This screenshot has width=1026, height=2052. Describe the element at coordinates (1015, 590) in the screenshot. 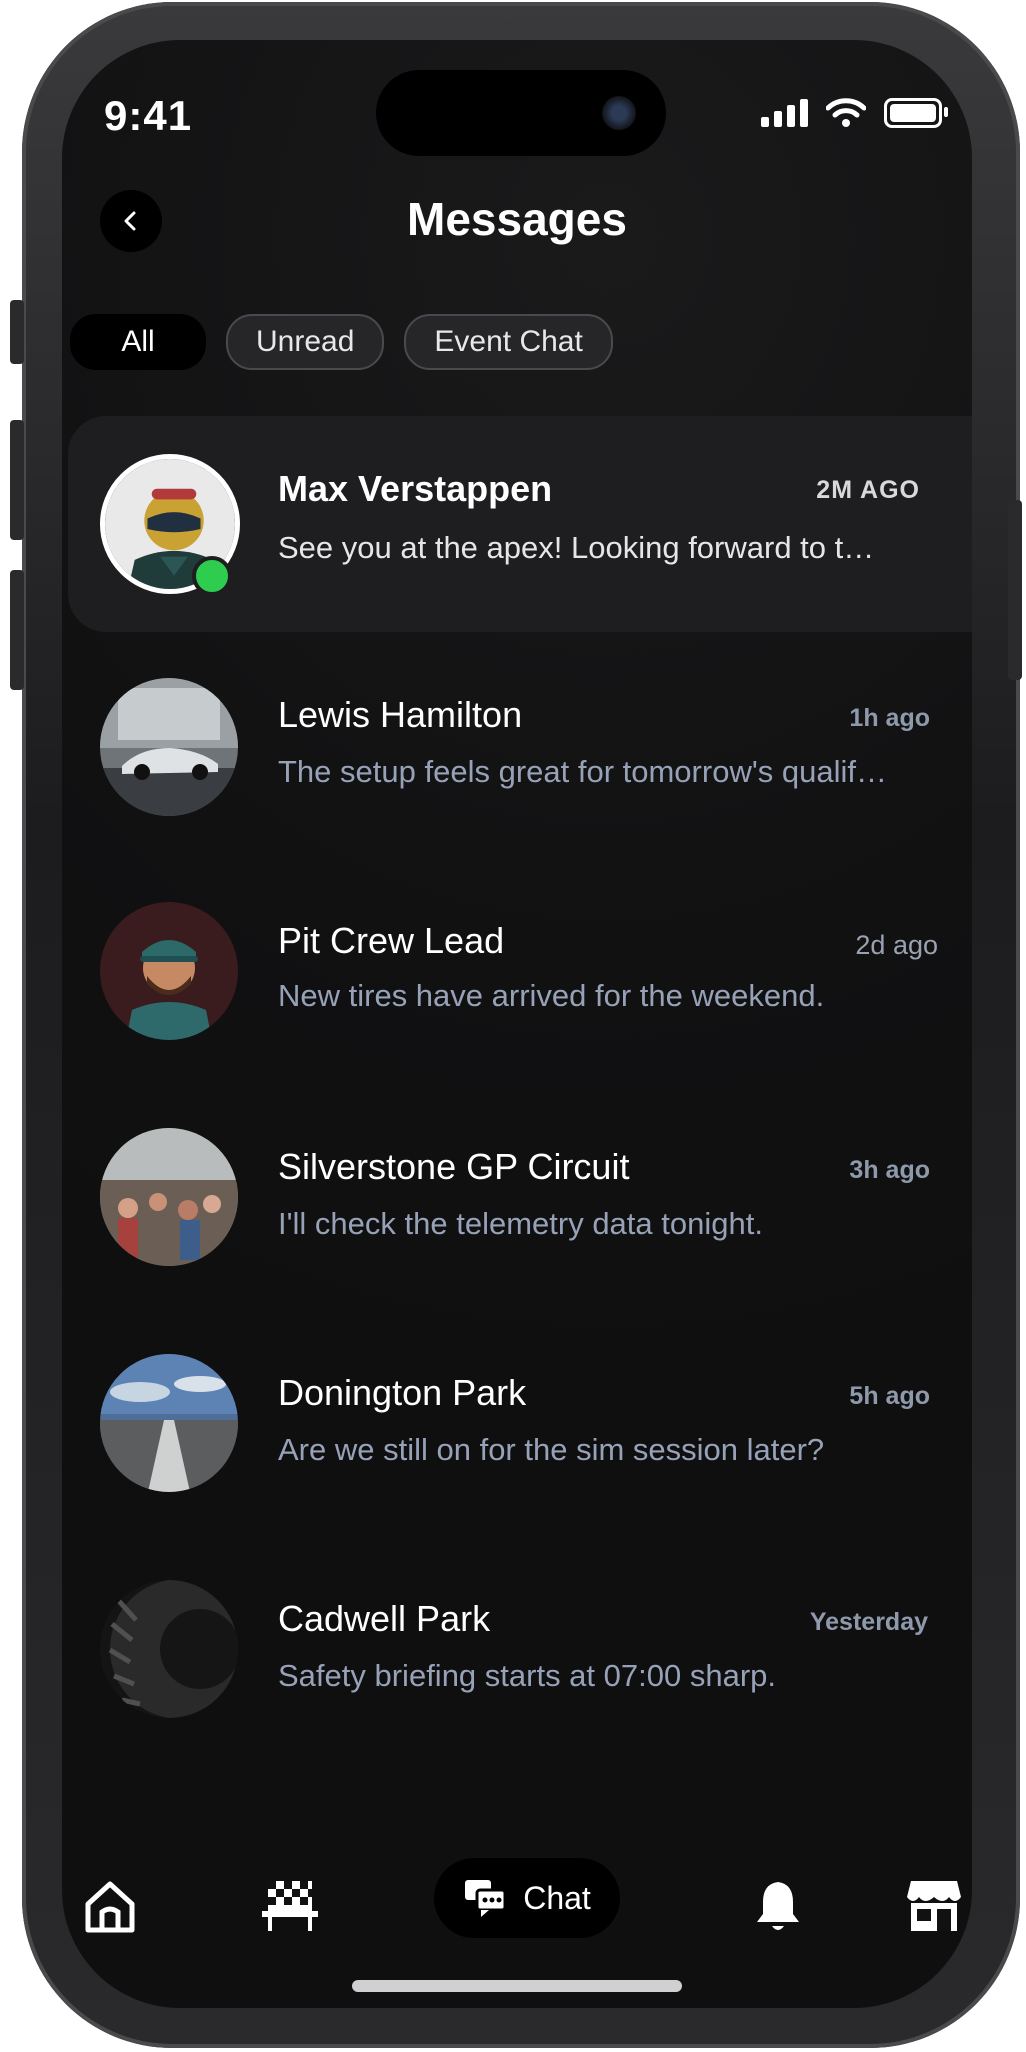

I see `power-button` at that location.